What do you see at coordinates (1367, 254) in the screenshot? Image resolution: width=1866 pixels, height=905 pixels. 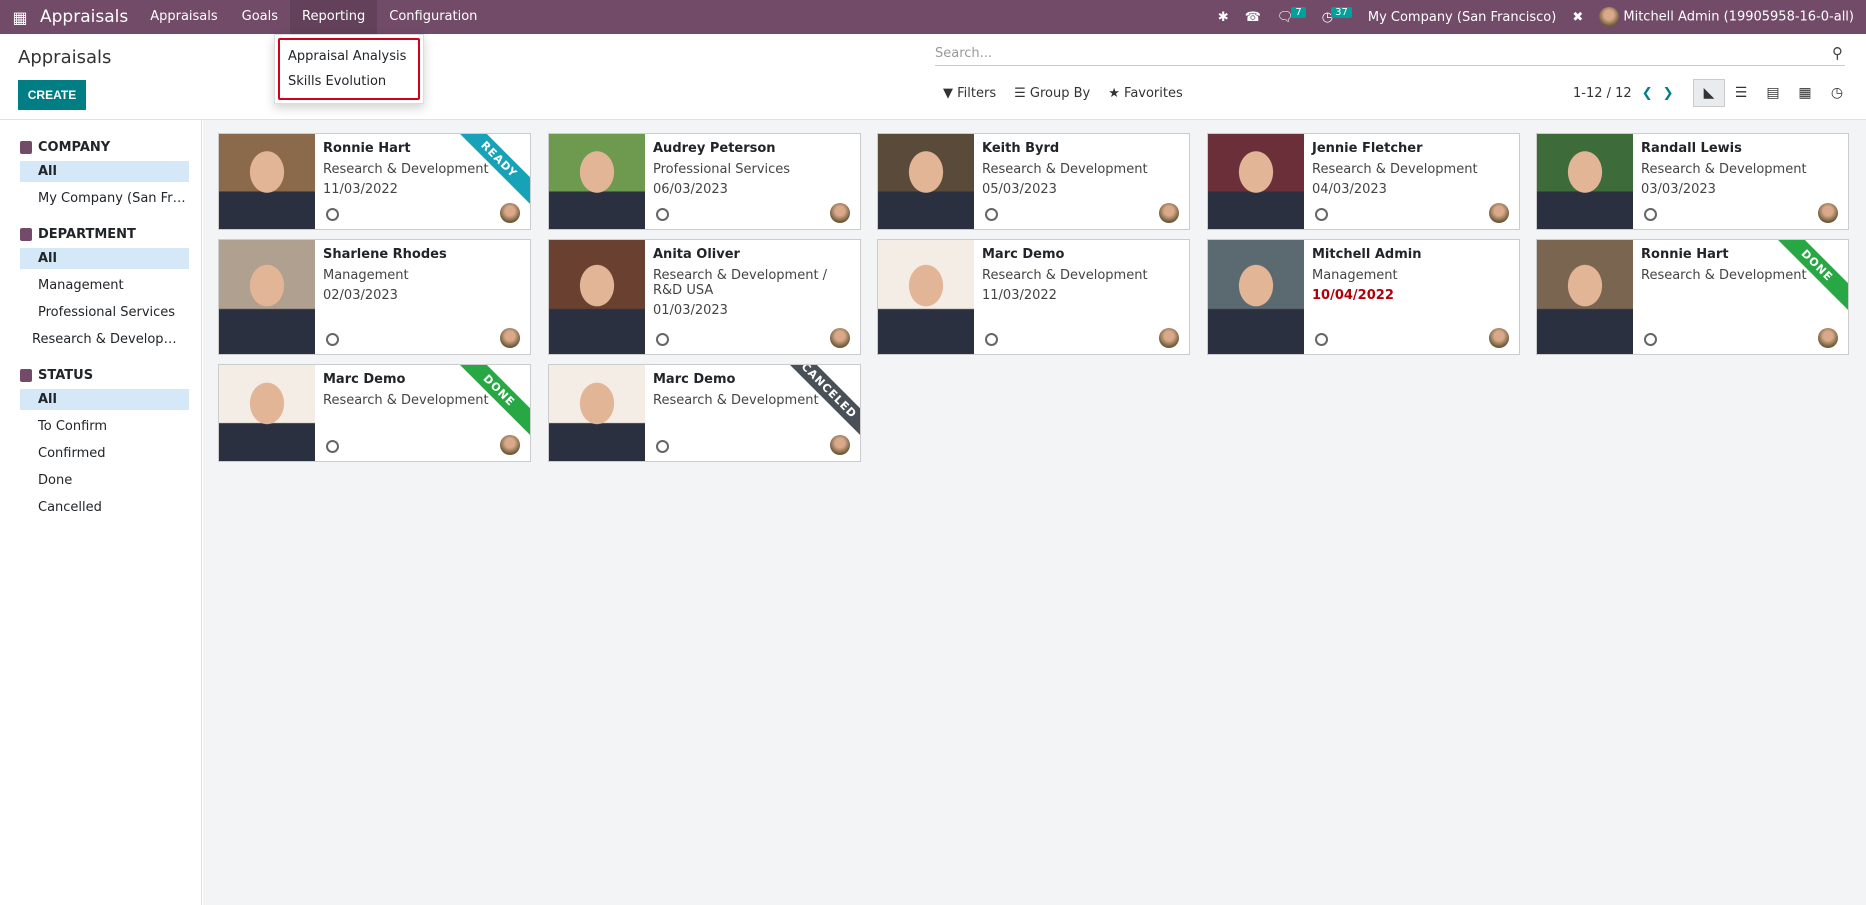 I see `employee-name: Mitchell Admin` at bounding box center [1367, 254].